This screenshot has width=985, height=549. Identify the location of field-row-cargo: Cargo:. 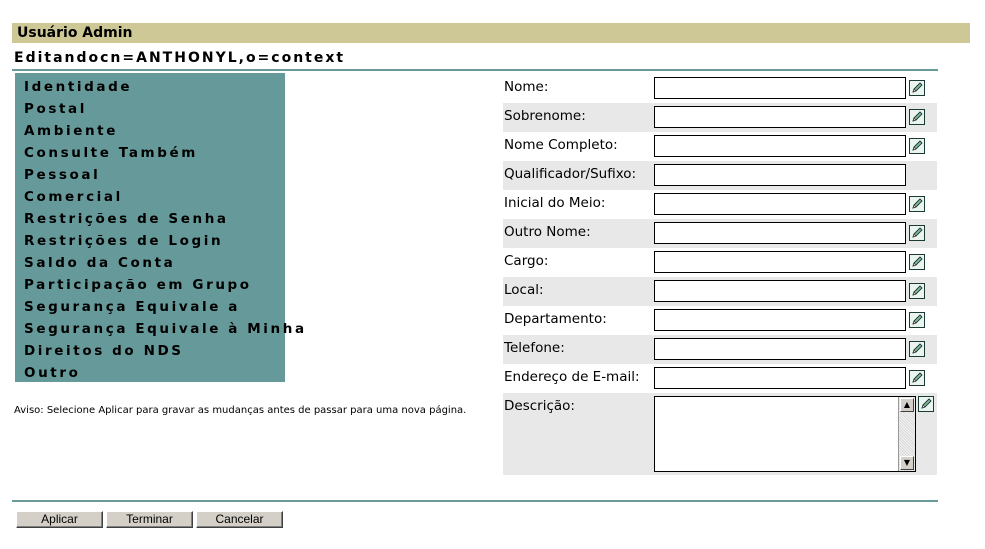
(720, 262).